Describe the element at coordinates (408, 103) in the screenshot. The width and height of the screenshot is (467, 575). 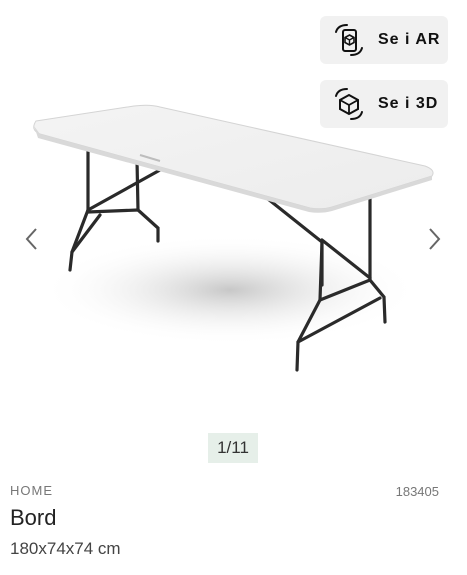
I see `view-in-3d-label: Se i 3D` at that location.